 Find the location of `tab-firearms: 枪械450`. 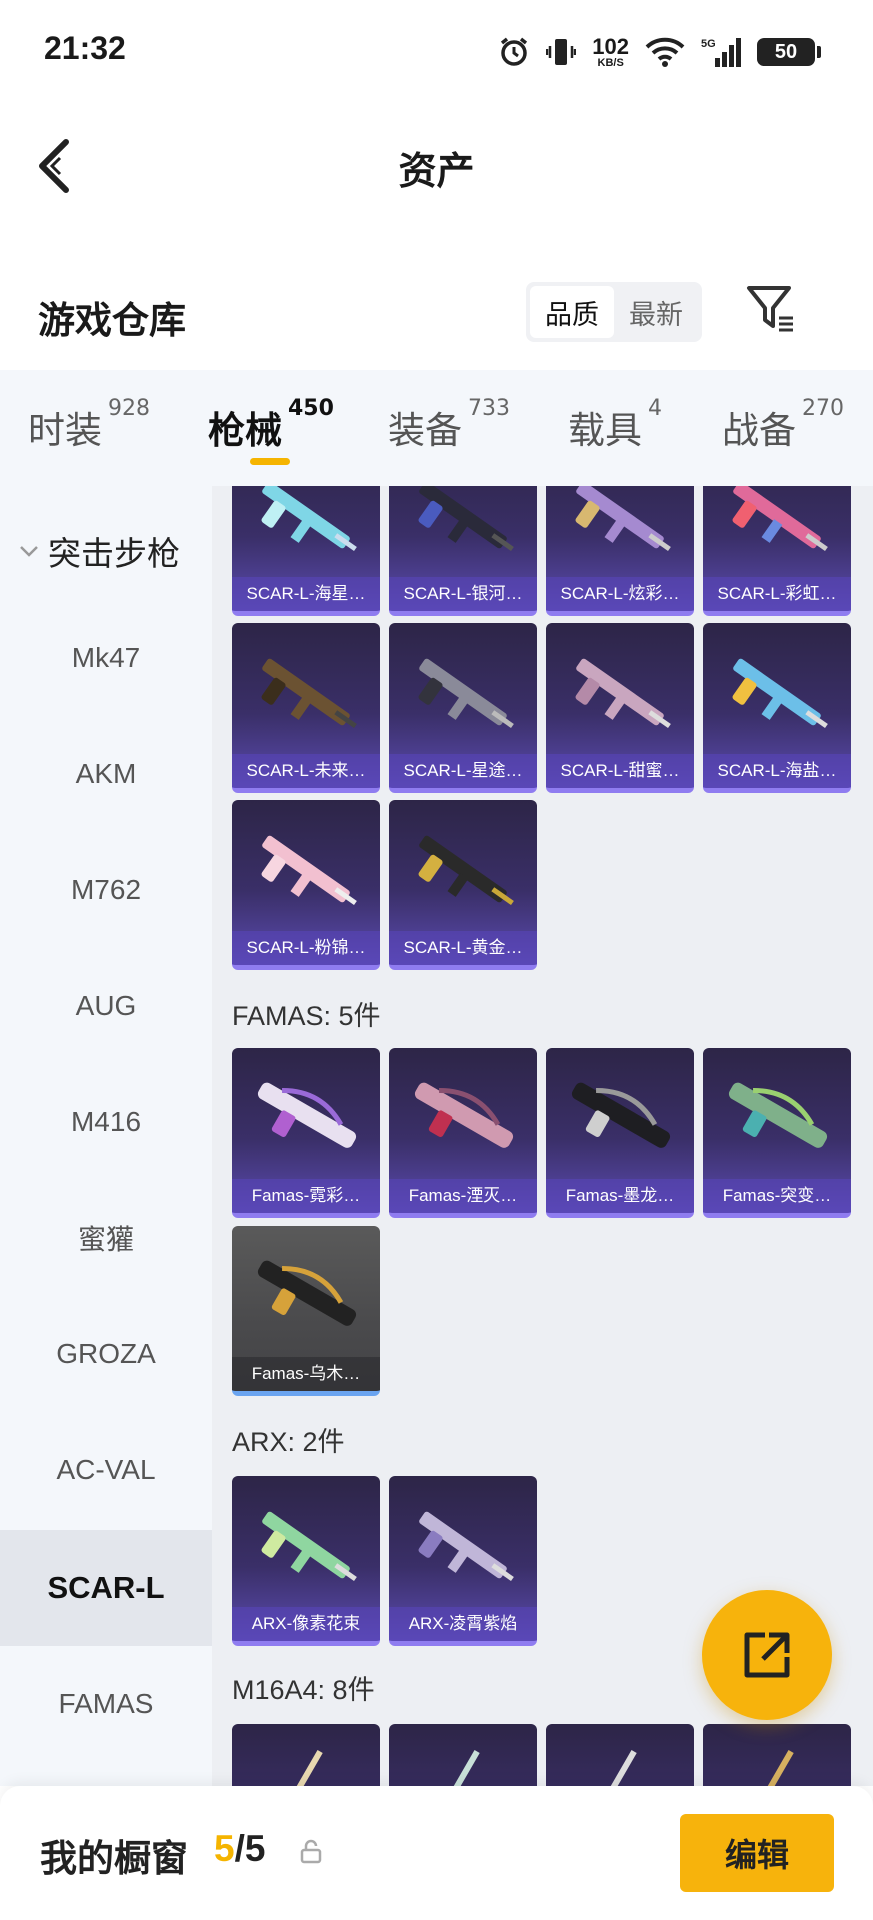

tab-firearms: 枪械450 is located at coordinates (271, 425).